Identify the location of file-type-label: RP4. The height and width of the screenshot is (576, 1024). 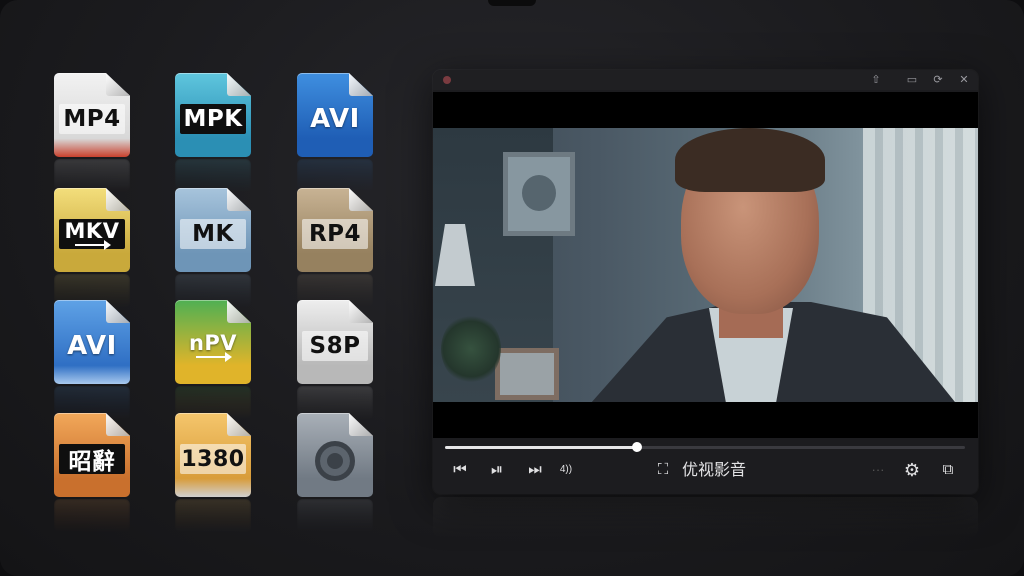
(335, 234).